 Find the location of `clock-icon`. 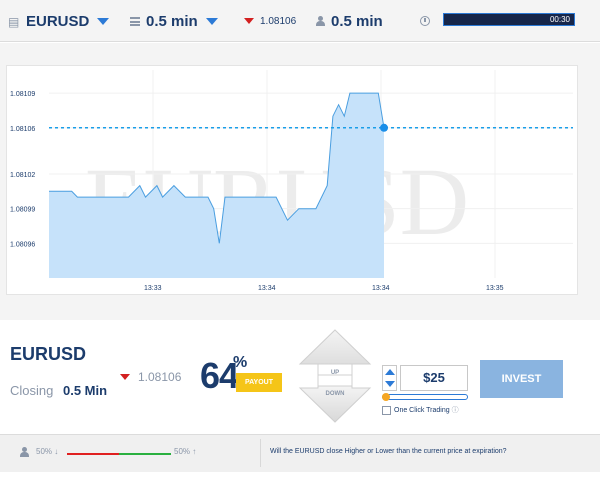

clock-icon is located at coordinates (425, 21).